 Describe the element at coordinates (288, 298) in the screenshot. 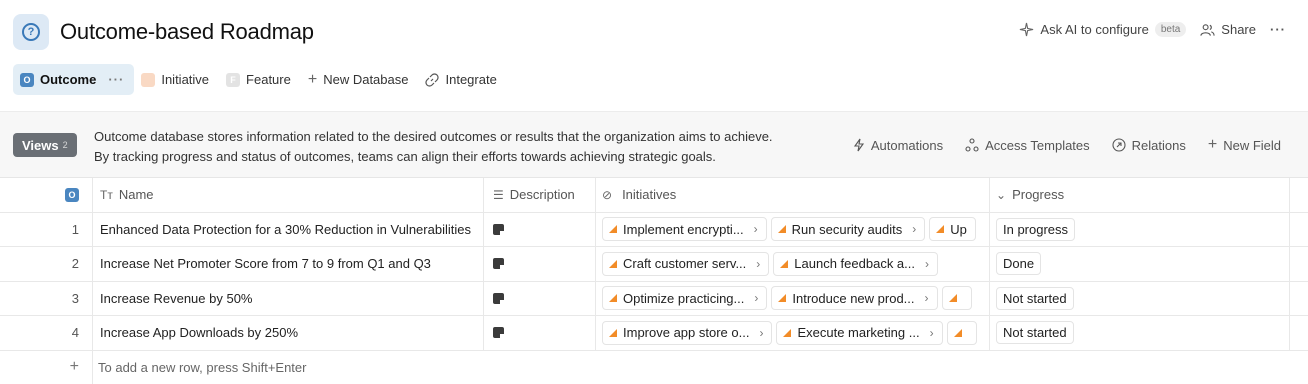

I see `name-cell: Increase Revenue by 50%` at that location.